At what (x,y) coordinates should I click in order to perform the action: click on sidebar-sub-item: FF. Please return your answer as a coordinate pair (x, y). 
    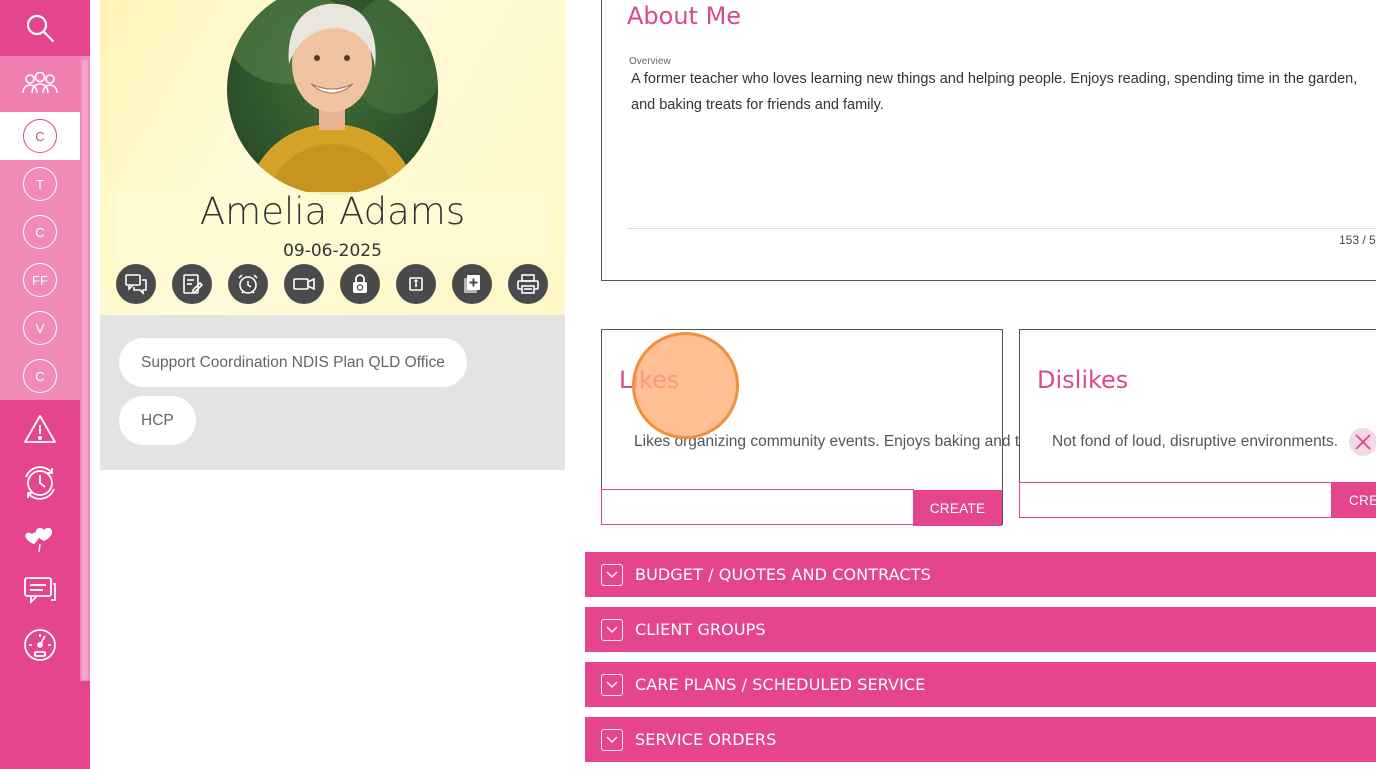
    Looking at the image, I should click on (40, 280).